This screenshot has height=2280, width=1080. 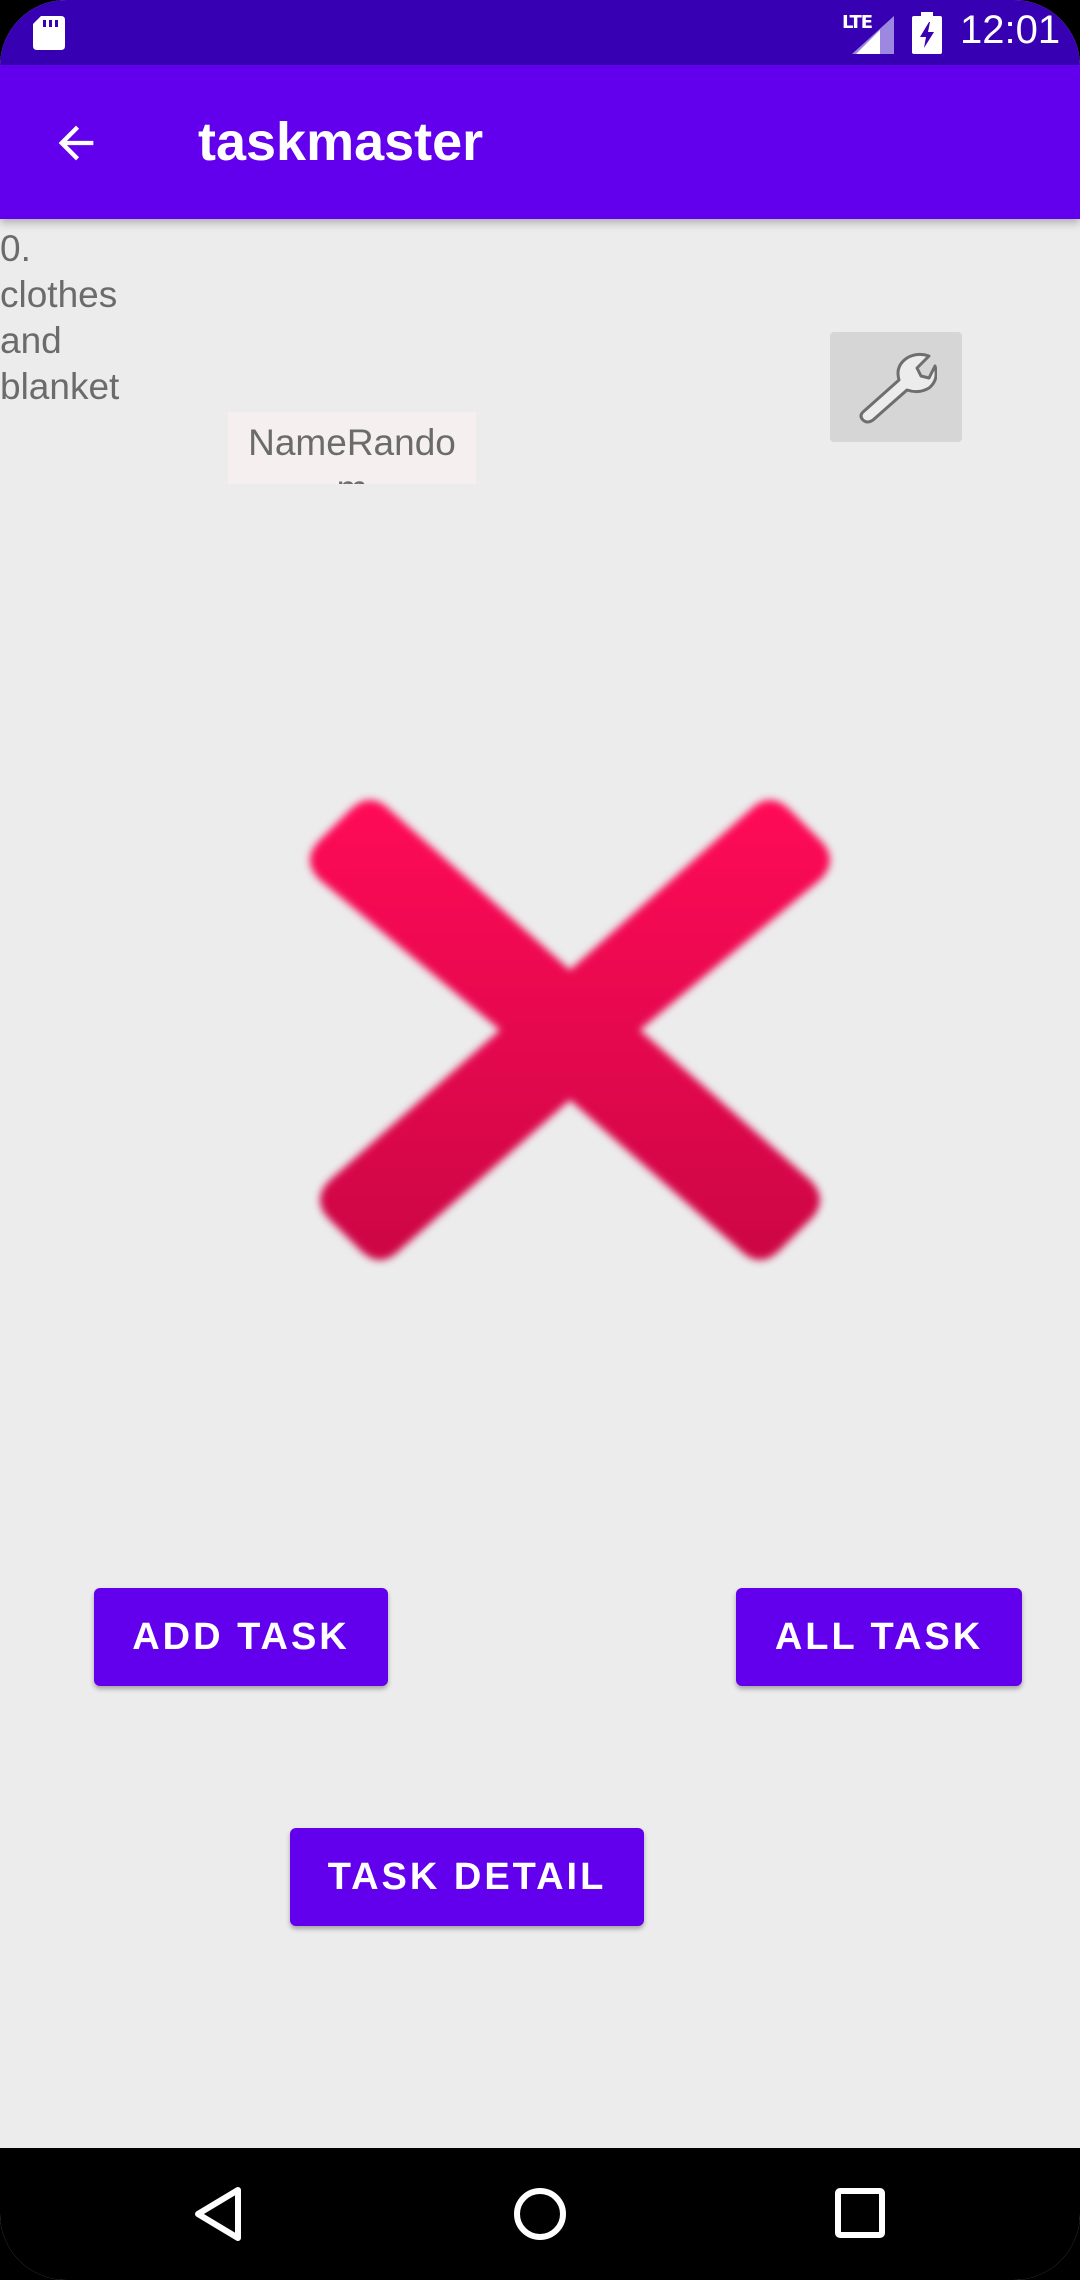 What do you see at coordinates (927, 33) in the screenshot?
I see `battery-charging-icon` at bounding box center [927, 33].